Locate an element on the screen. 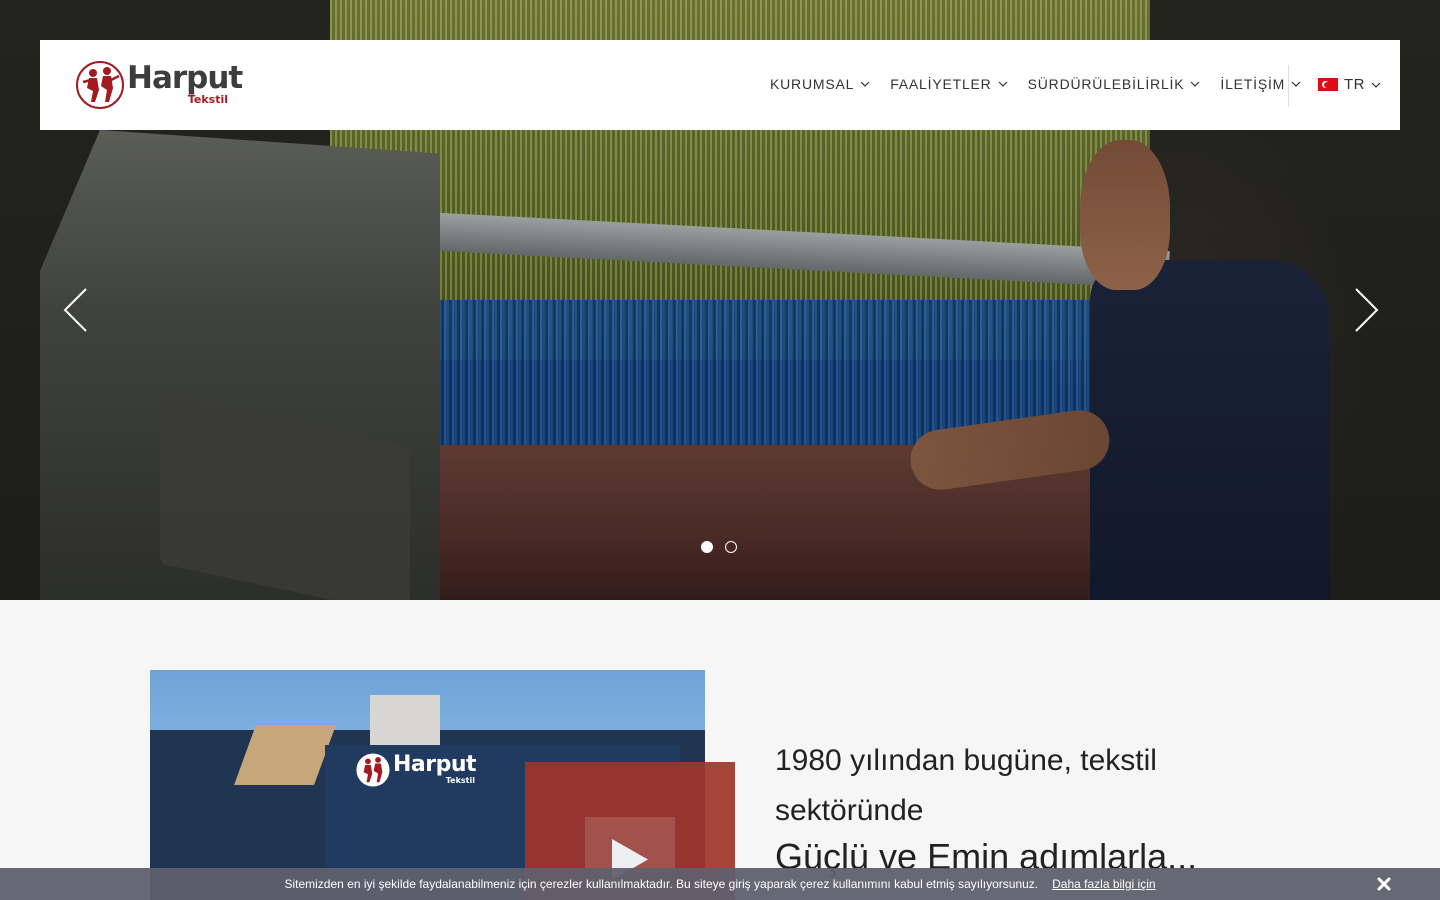 The width and height of the screenshot is (1440, 900). header-divider is located at coordinates (1288, 86).